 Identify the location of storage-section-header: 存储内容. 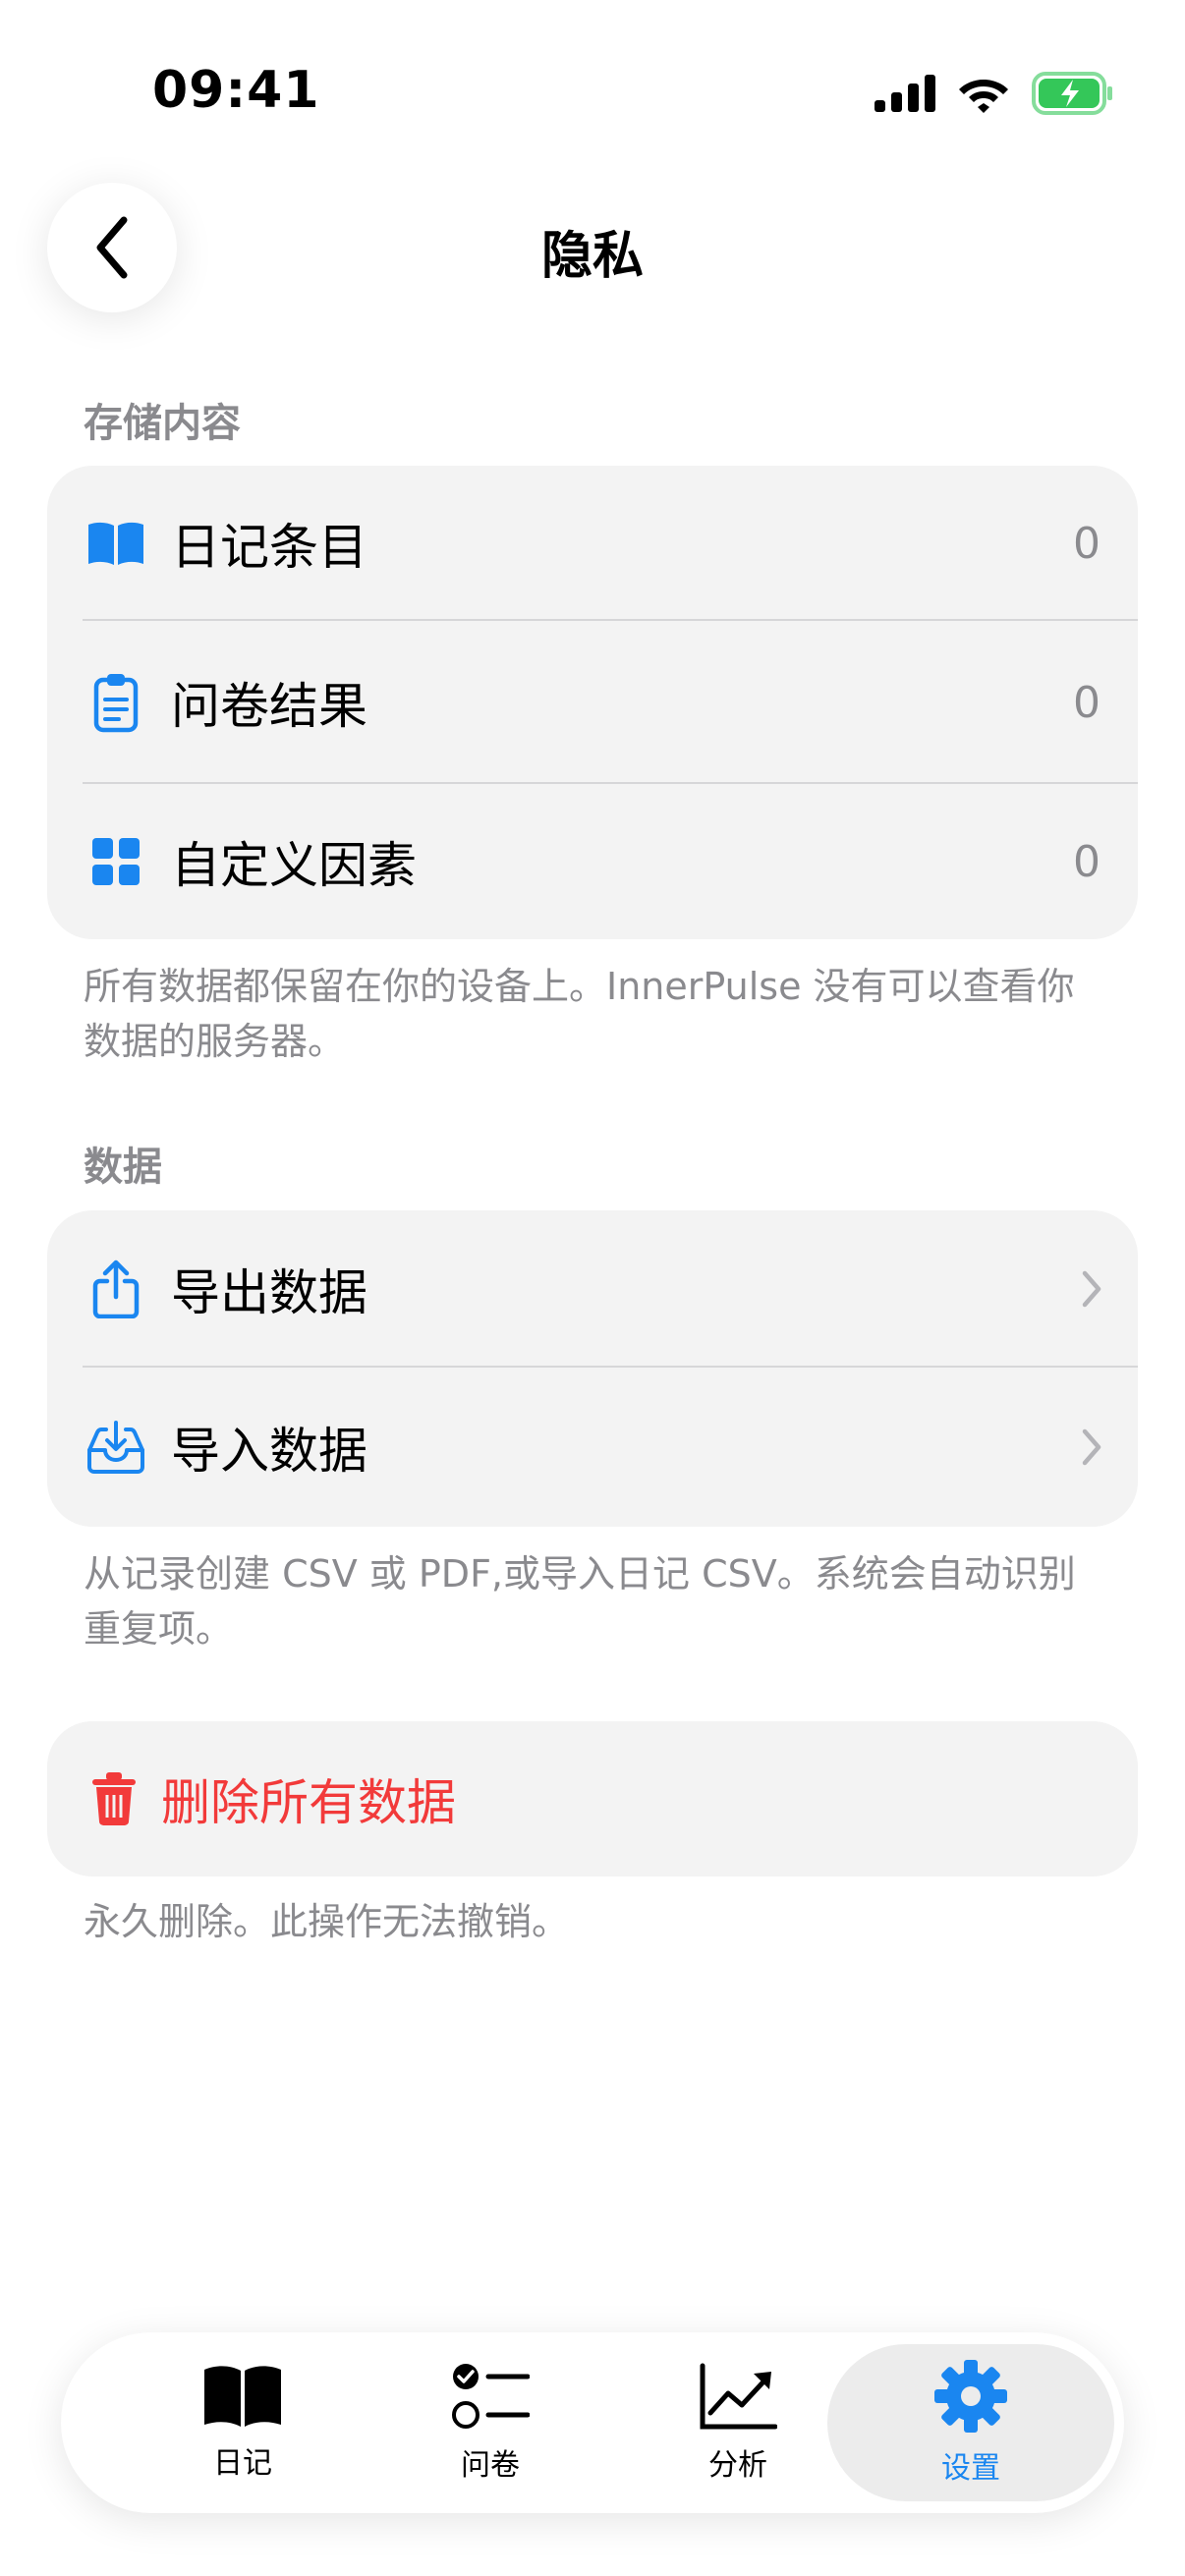
(163, 423).